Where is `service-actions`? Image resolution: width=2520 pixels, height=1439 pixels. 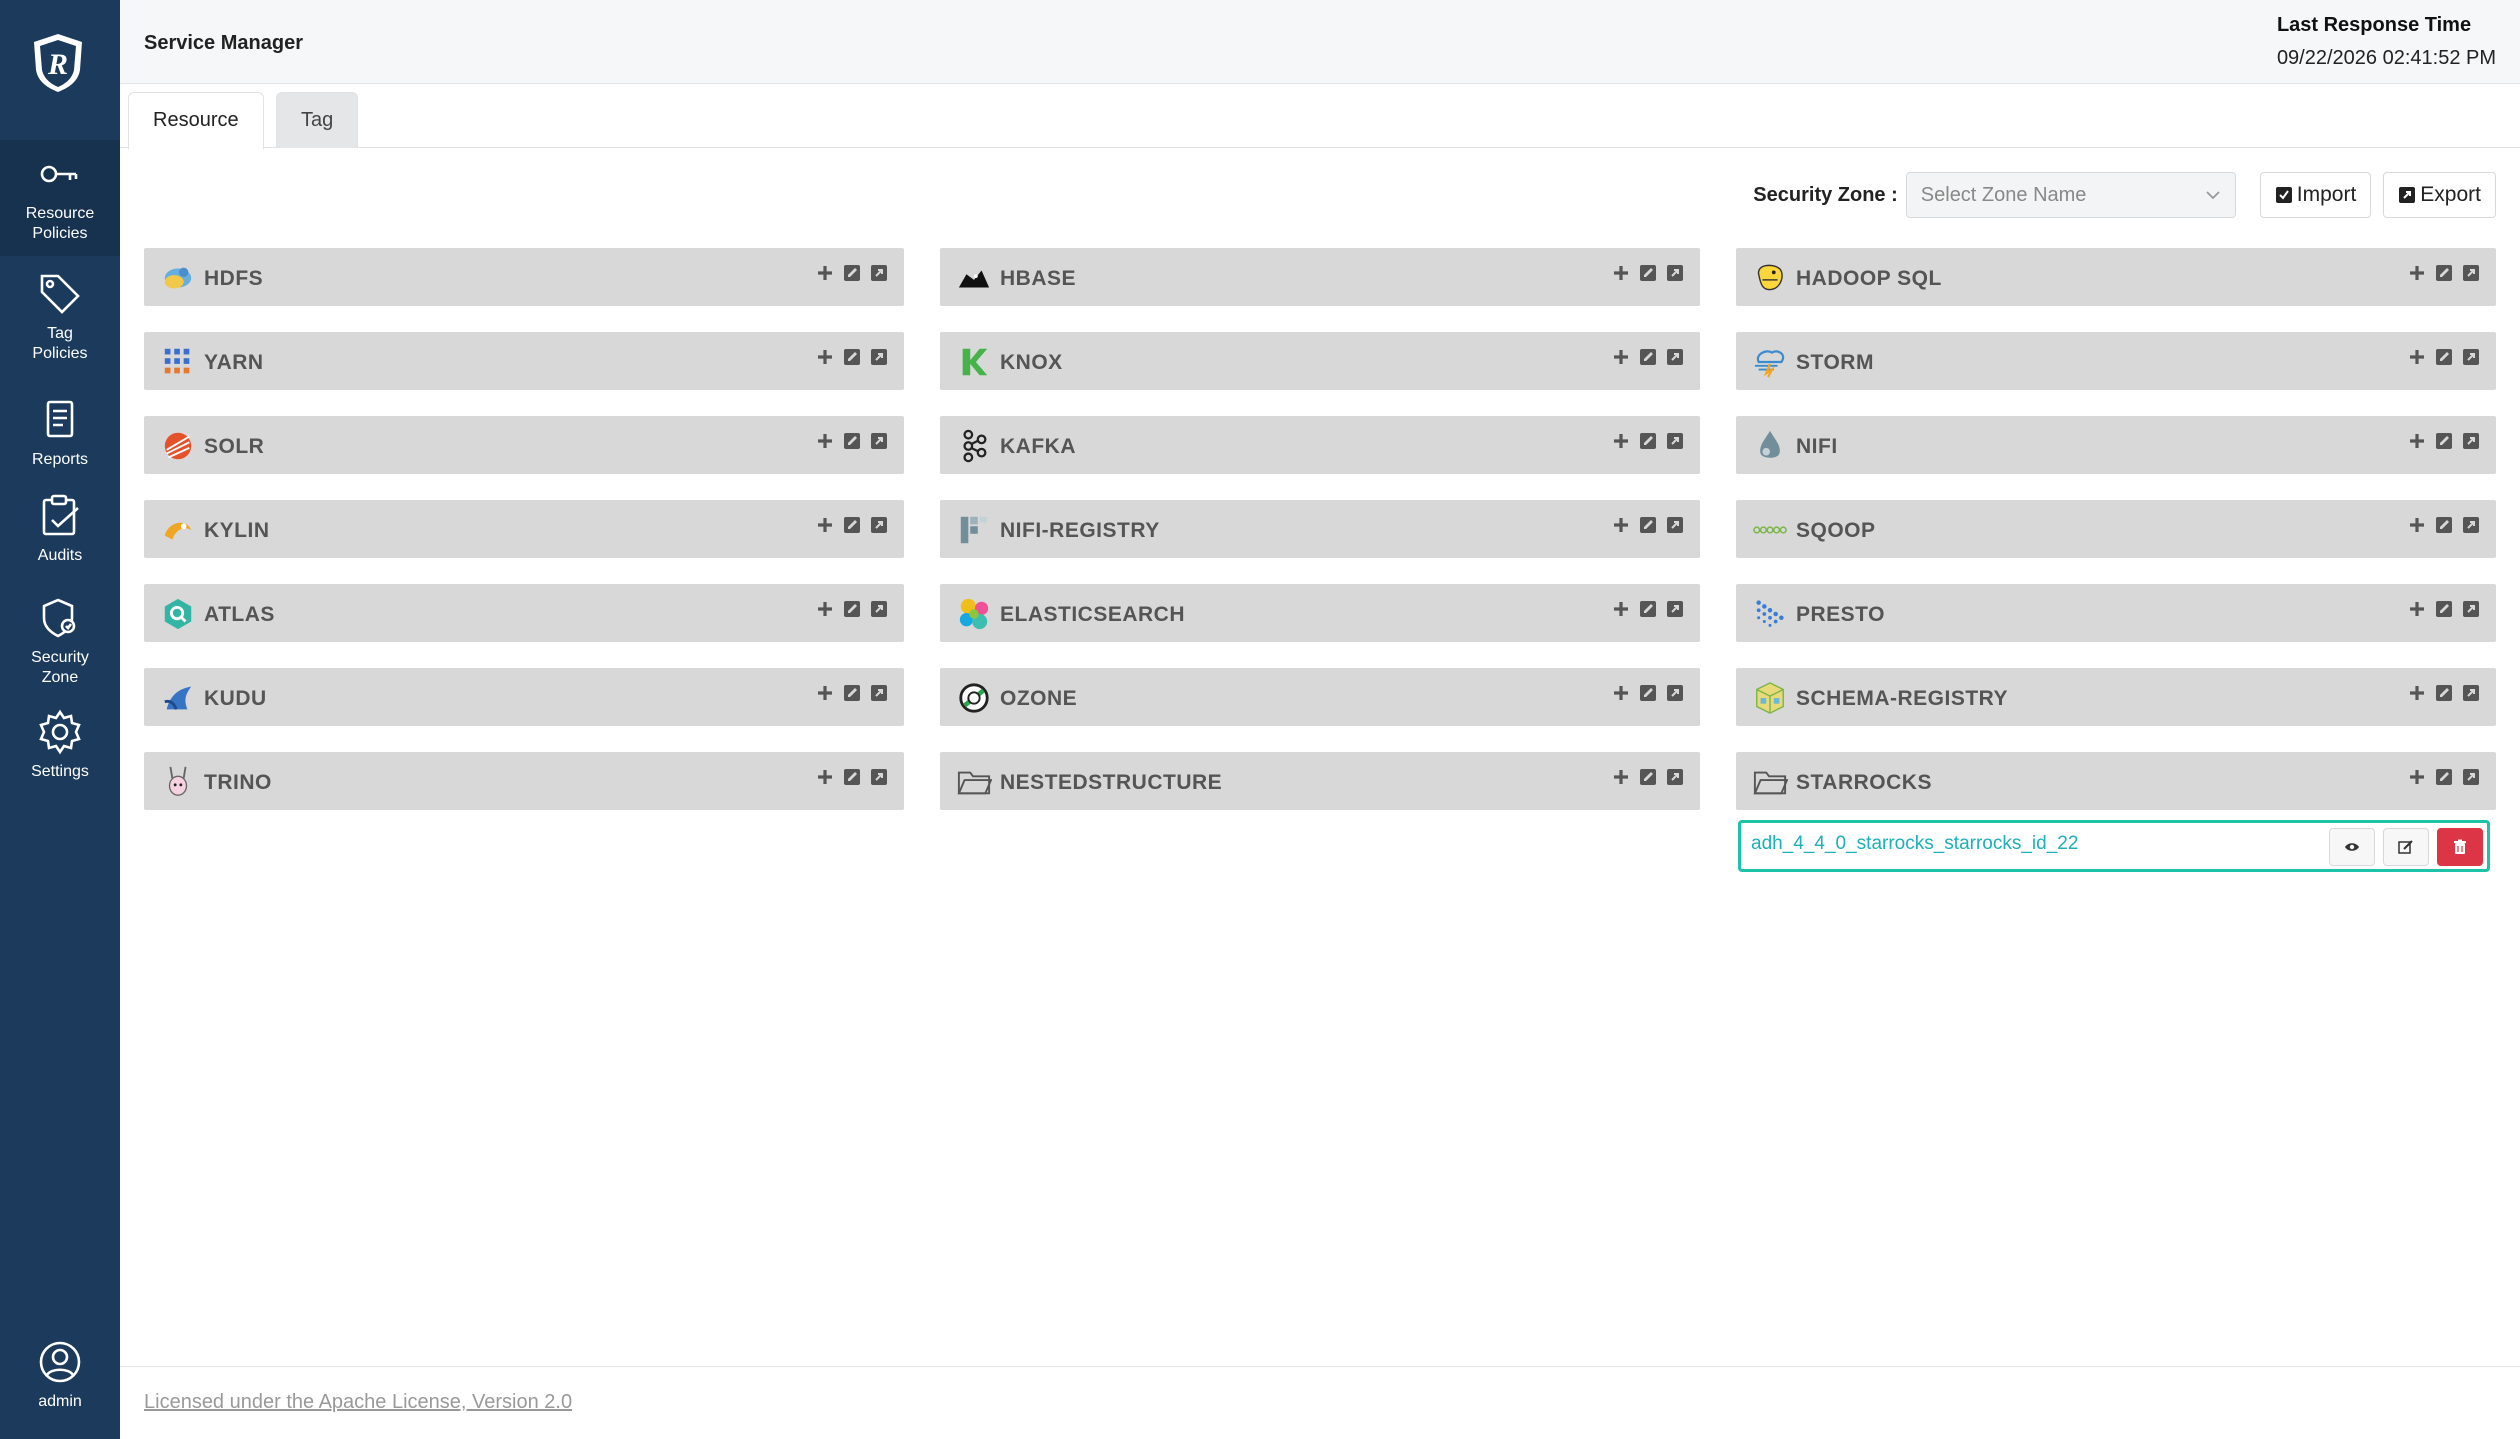
service-actions is located at coordinates (1643, 693).